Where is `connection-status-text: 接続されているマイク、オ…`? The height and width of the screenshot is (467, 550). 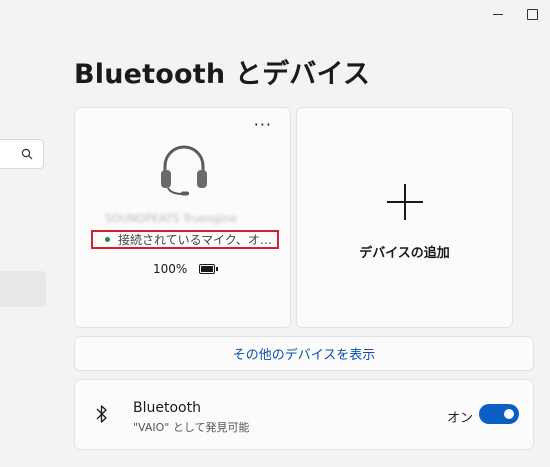 connection-status-text: 接続されているマイク、オ… is located at coordinates (195, 240).